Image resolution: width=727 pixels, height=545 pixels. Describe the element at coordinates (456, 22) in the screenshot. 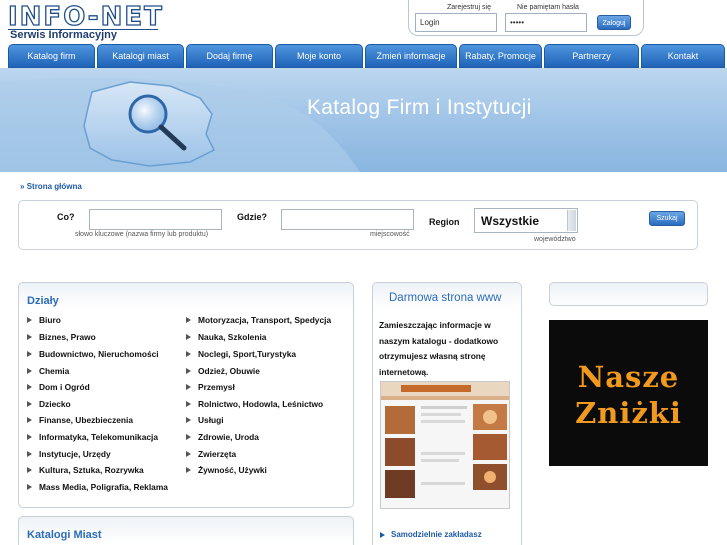

I see `login-input: Login` at that location.